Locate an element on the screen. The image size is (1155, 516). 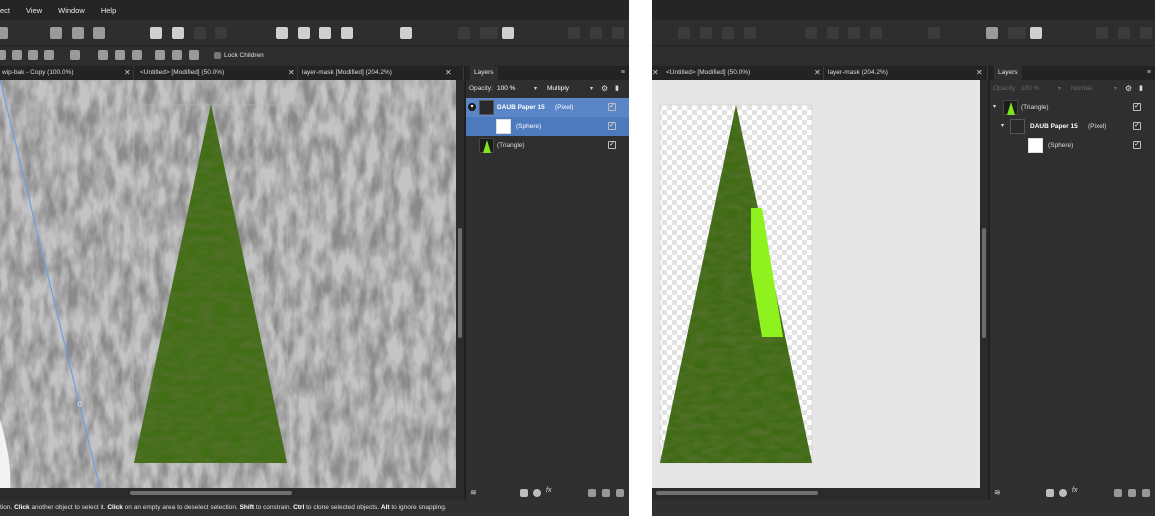
layer-row-triangle: (Triangle) ✓ is located at coordinates (547, 145).